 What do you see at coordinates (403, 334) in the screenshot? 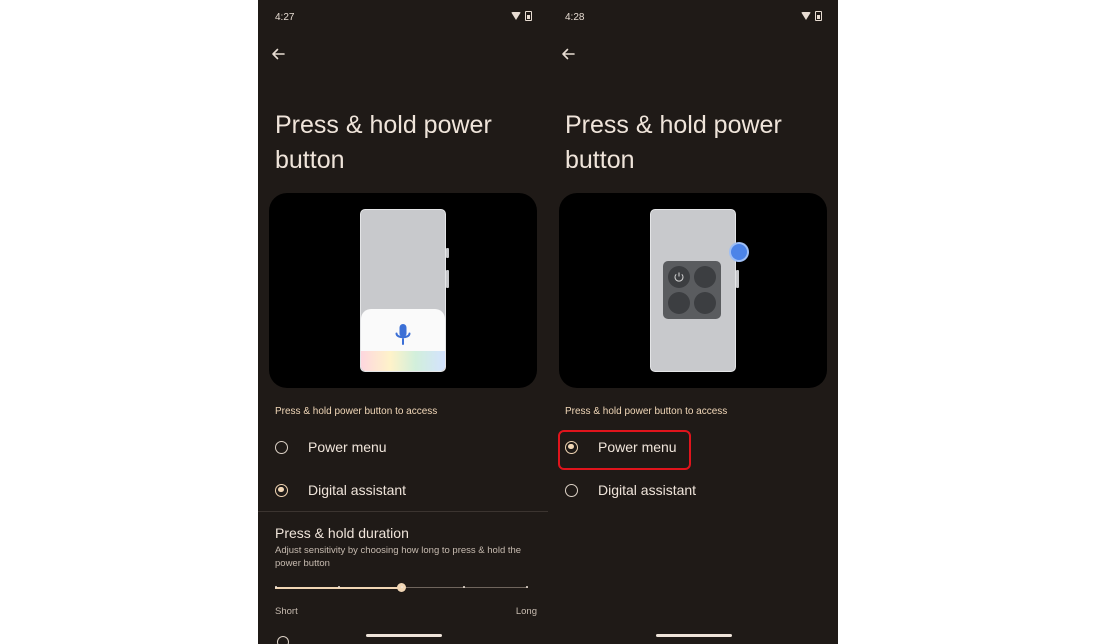
I see `microphone-icon` at bounding box center [403, 334].